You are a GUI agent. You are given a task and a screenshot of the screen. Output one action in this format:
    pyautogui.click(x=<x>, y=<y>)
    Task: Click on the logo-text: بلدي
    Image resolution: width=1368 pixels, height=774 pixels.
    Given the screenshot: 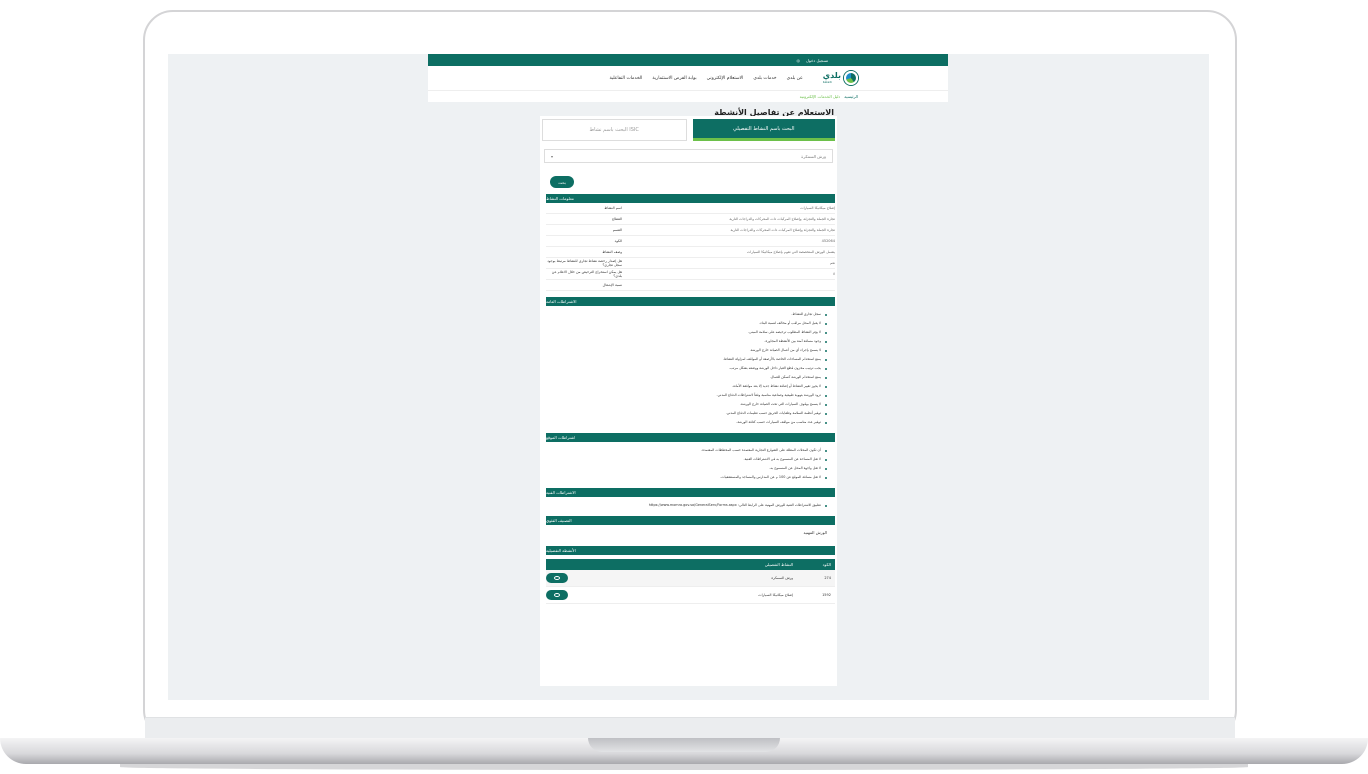 What is the action you would take?
    pyautogui.click(x=831, y=75)
    